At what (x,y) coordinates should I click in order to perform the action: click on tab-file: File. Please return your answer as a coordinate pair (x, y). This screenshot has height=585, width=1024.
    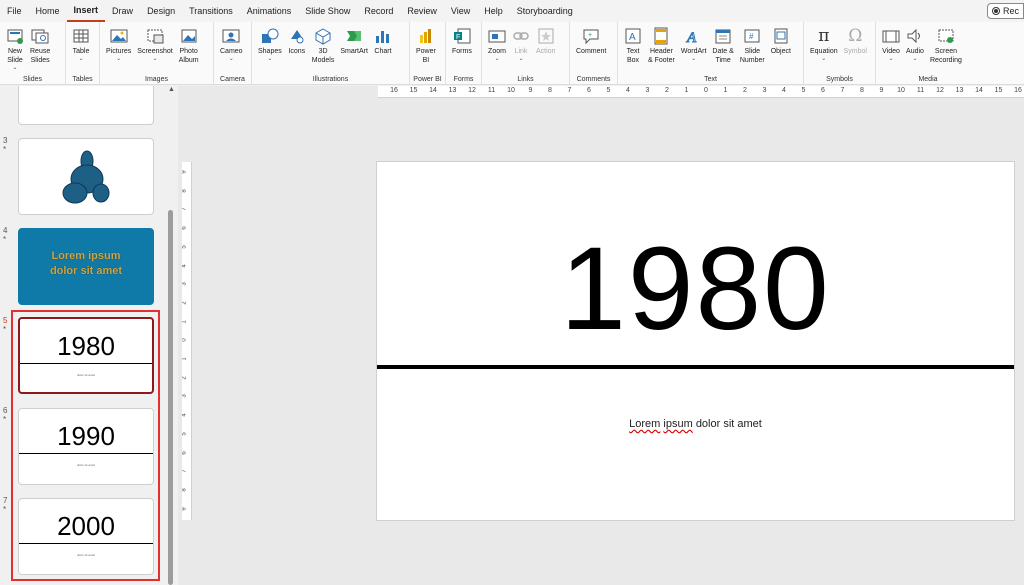
    Looking at the image, I should click on (14, 11).